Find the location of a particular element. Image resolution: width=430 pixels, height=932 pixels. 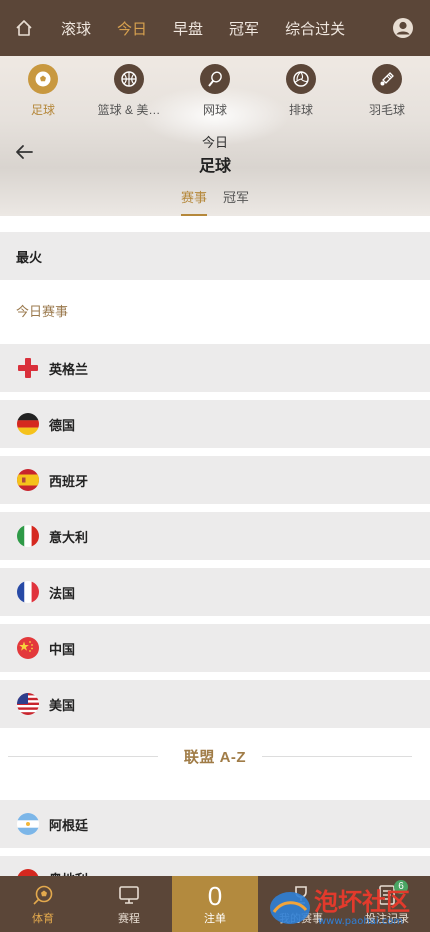

bet-count: 0 is located at coordinates (215, 896).